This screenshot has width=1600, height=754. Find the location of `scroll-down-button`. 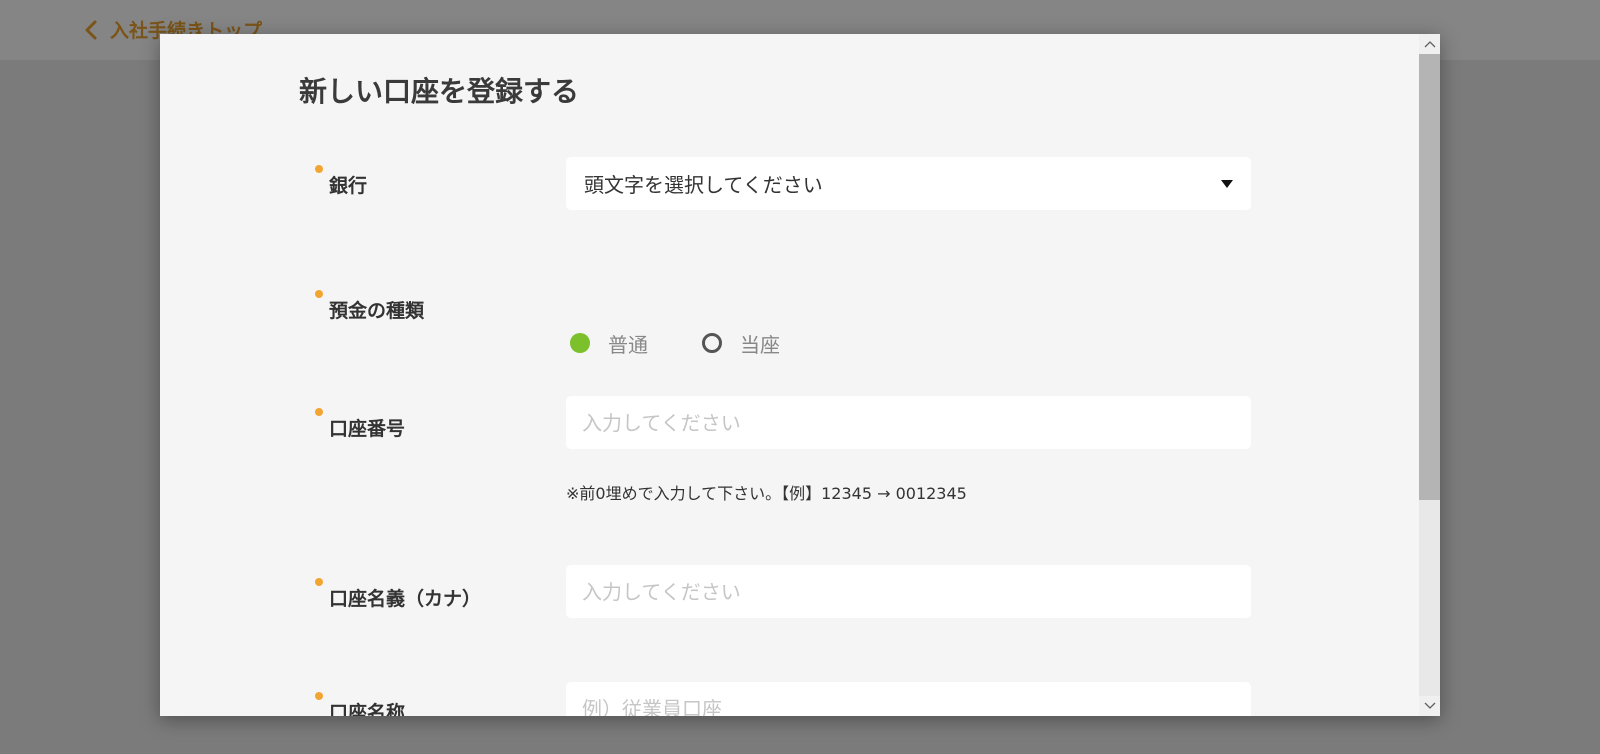

scroll-down-button is located at coordinates (1429, 706).